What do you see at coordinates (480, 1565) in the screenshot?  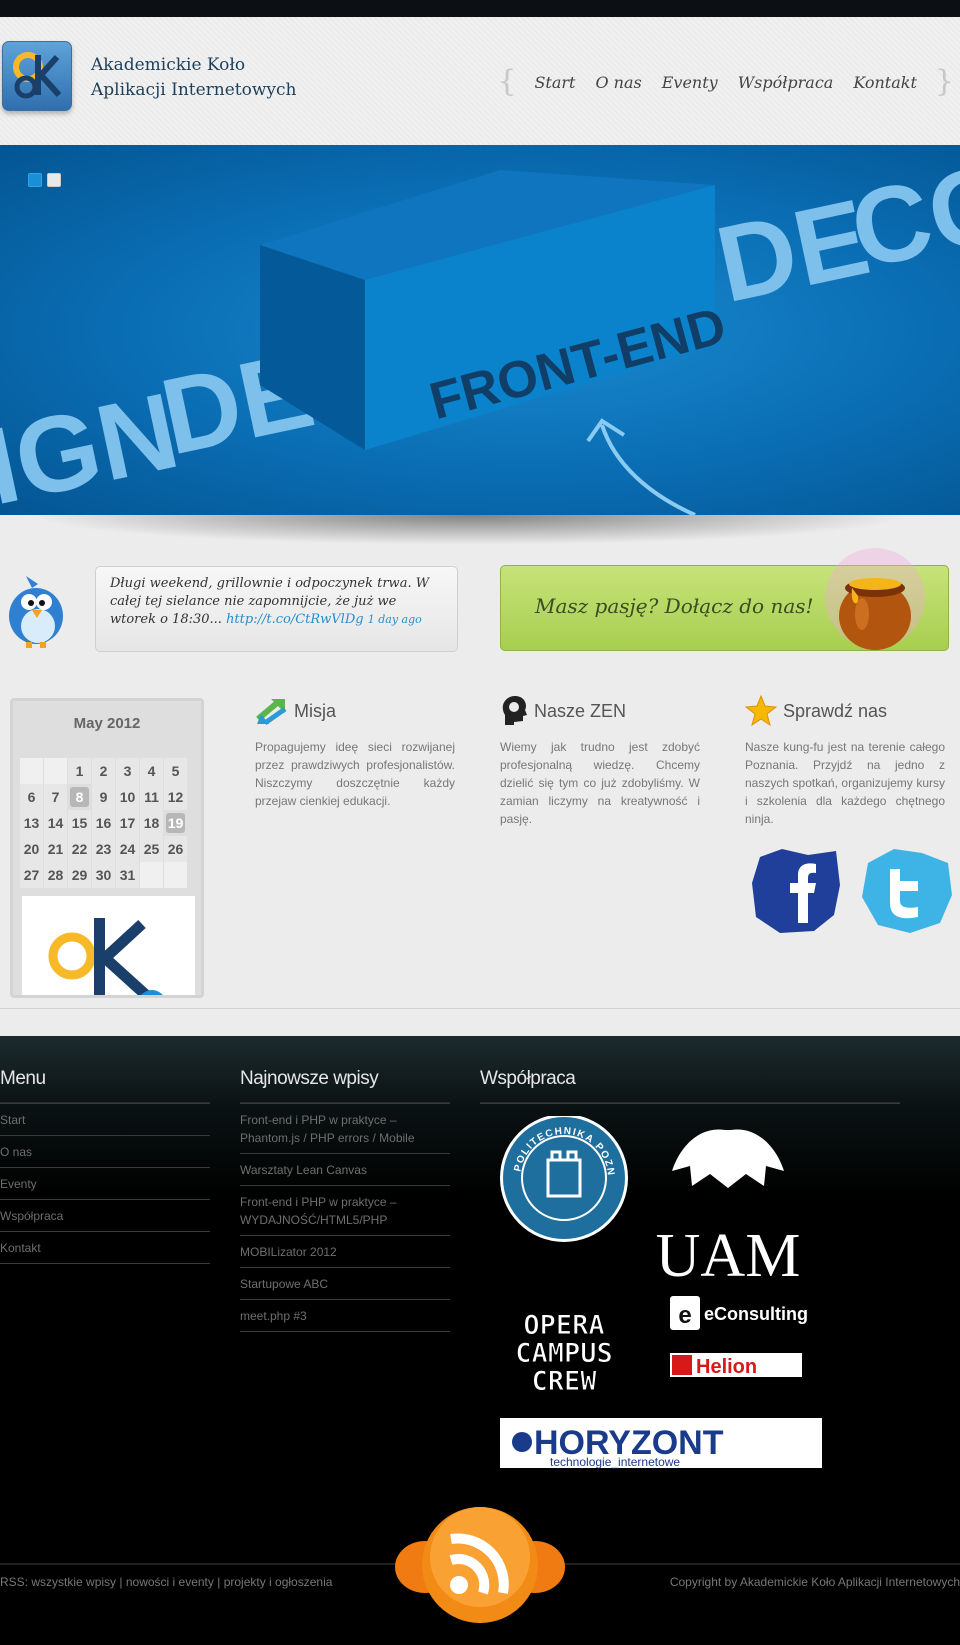 I see `rss-icon` at bounding box center [480, 1565].